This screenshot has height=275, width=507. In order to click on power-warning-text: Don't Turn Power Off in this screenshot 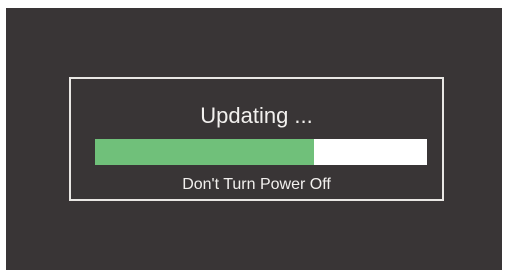, I will do `click(256, 184)`.